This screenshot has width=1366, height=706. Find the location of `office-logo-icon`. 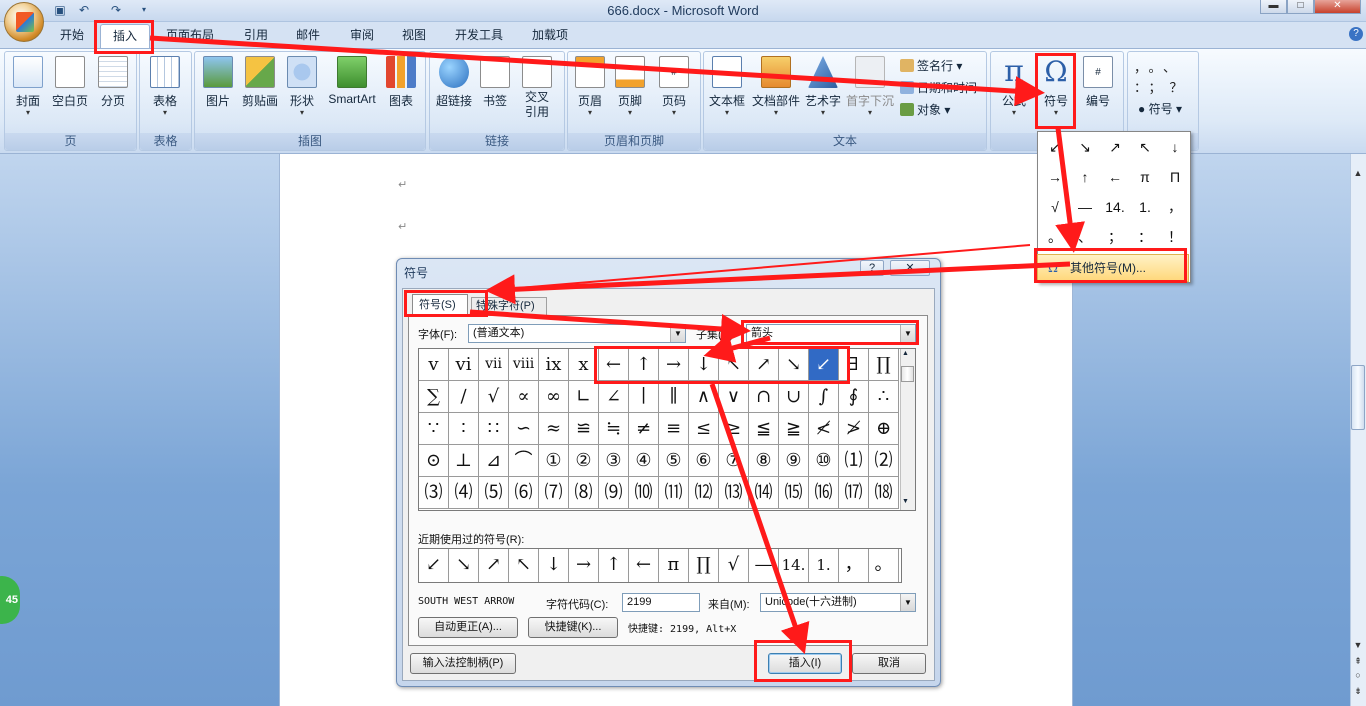

office-logo-icon is located at coordinates (25, 22).